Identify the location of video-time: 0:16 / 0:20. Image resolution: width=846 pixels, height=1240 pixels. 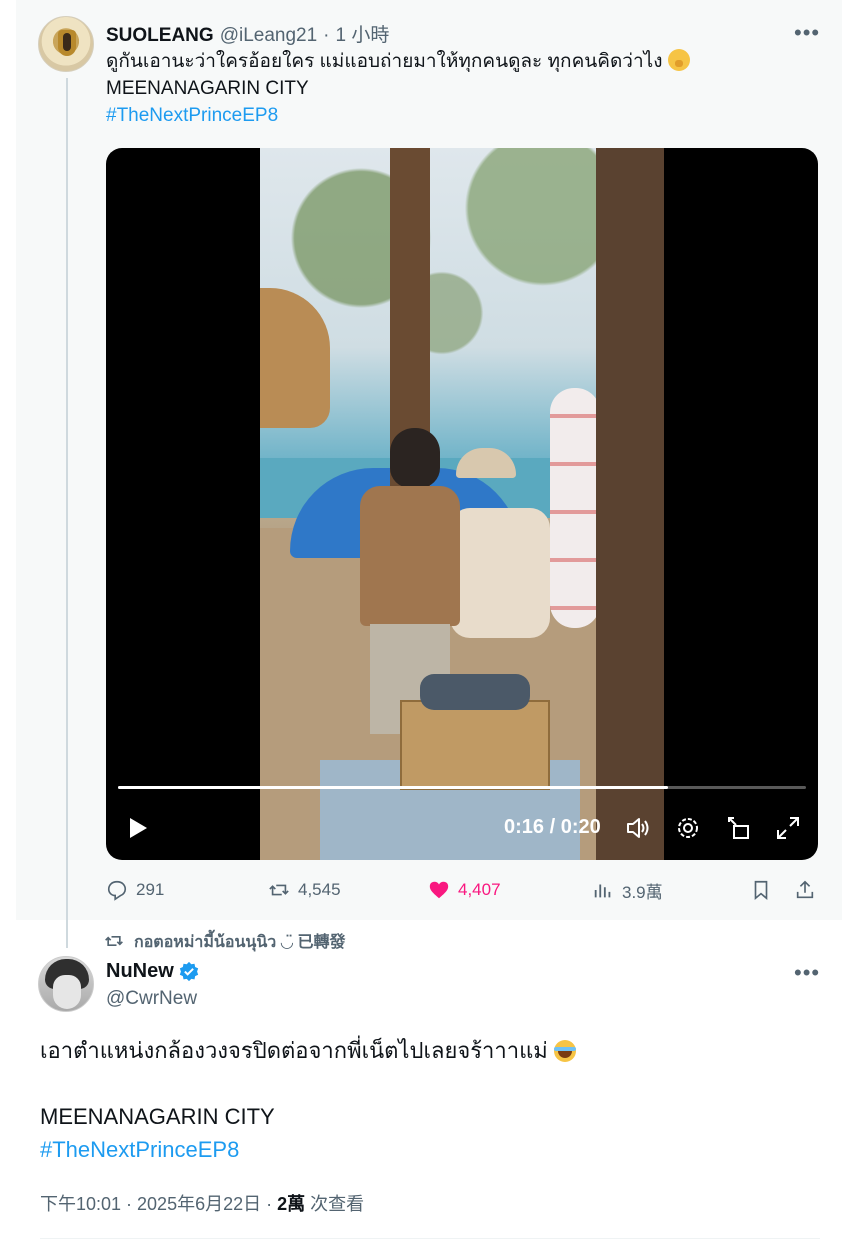
(552, 827).